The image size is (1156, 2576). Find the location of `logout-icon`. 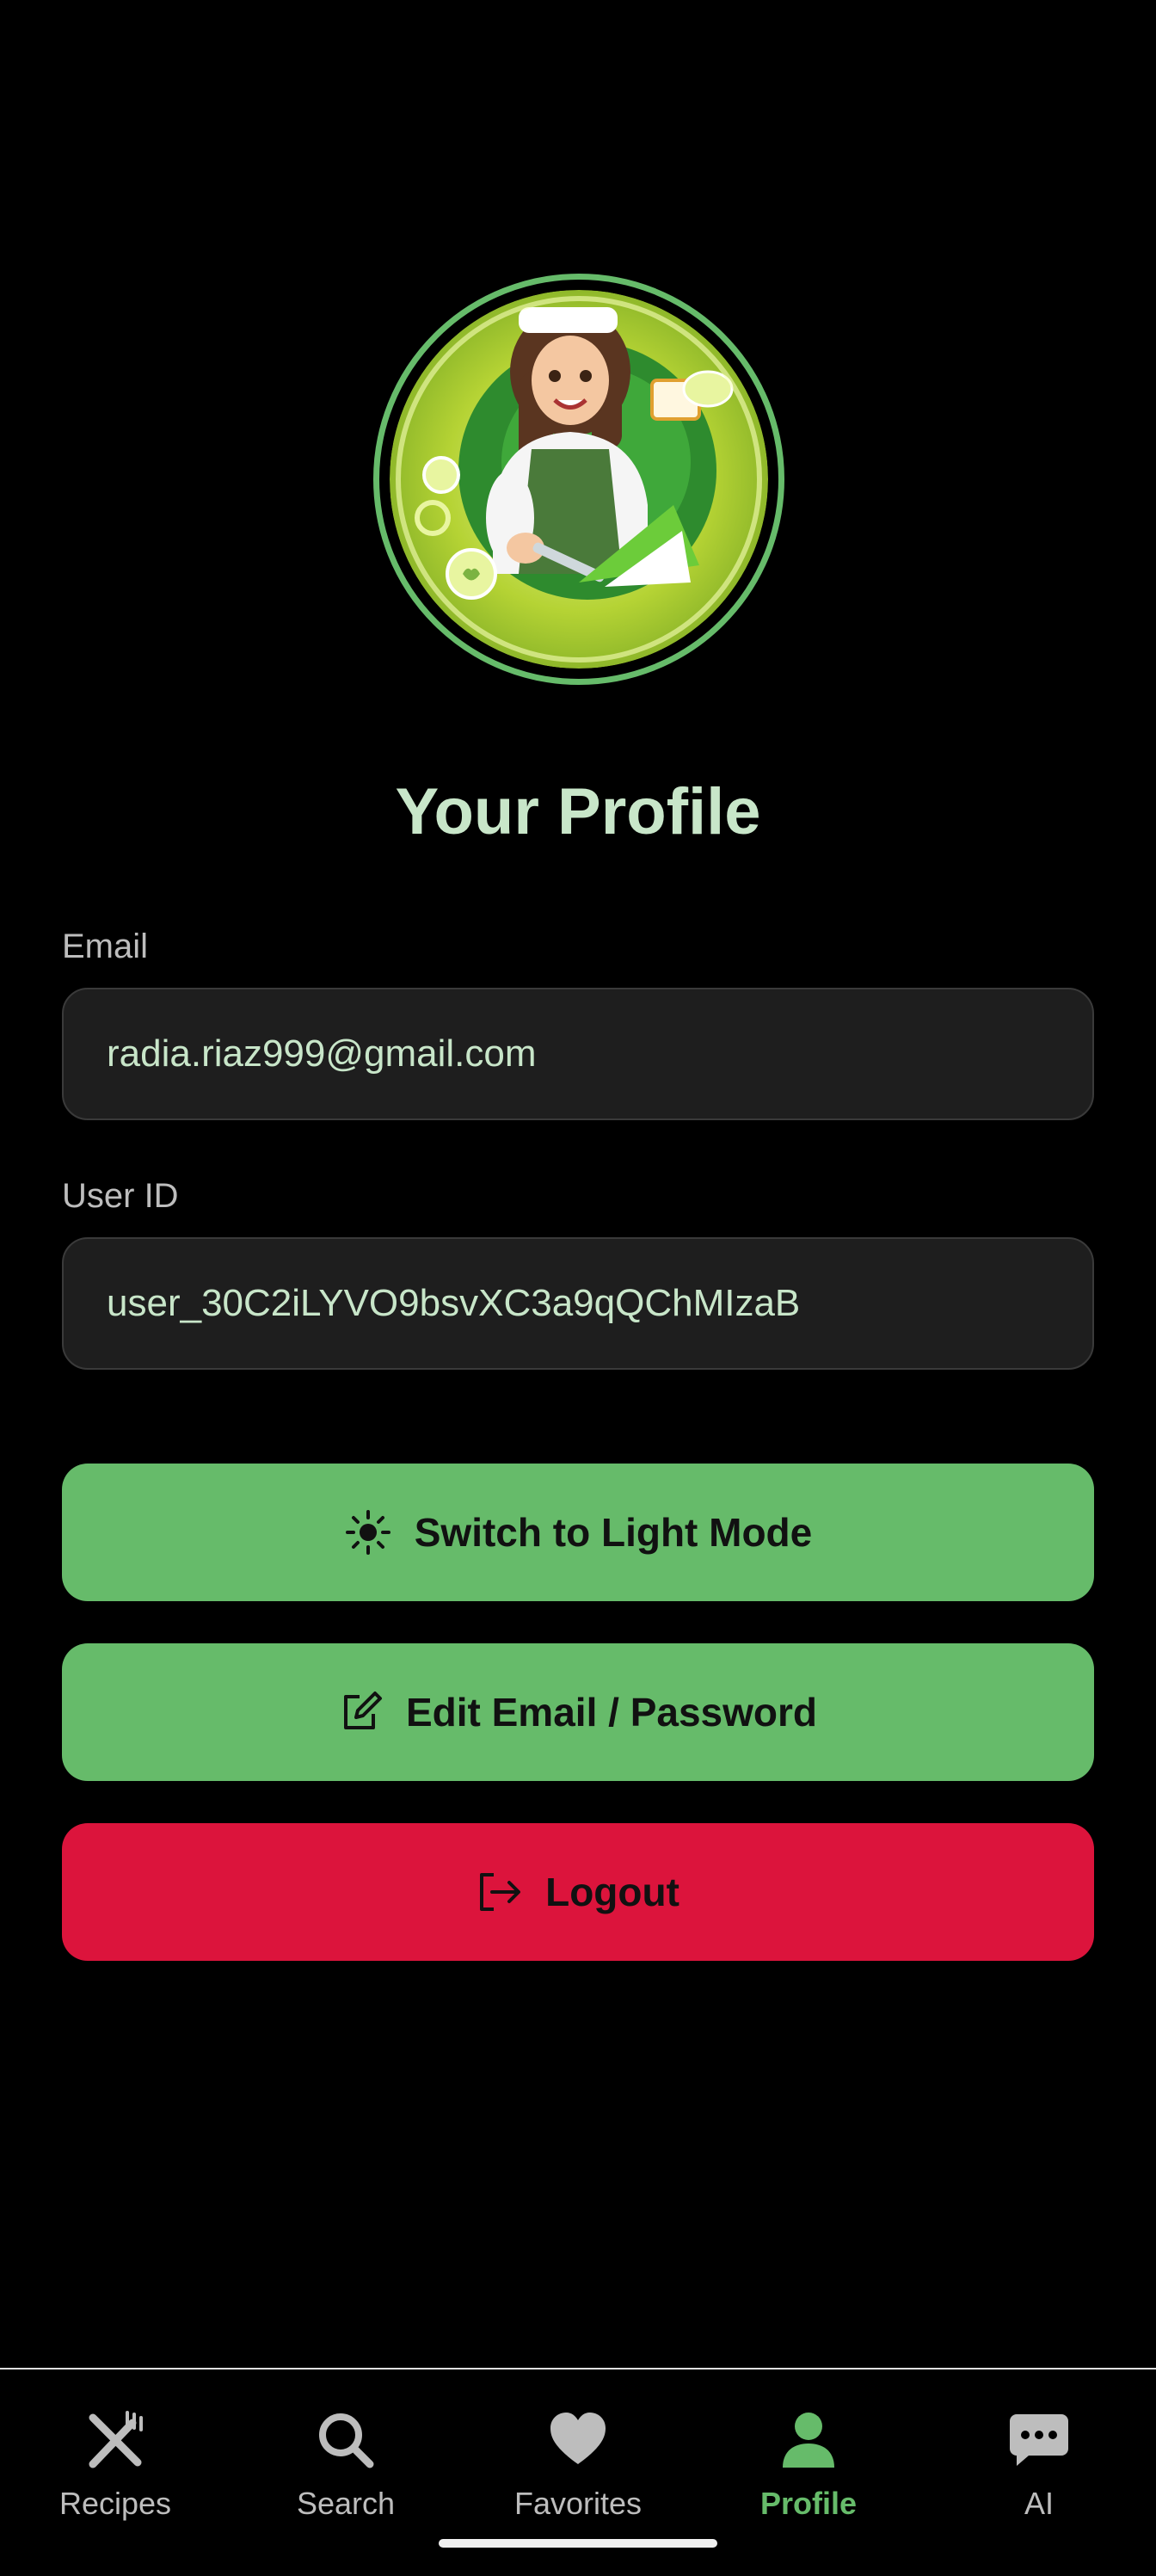

logout-icon is located at coordinates (500, 1892).